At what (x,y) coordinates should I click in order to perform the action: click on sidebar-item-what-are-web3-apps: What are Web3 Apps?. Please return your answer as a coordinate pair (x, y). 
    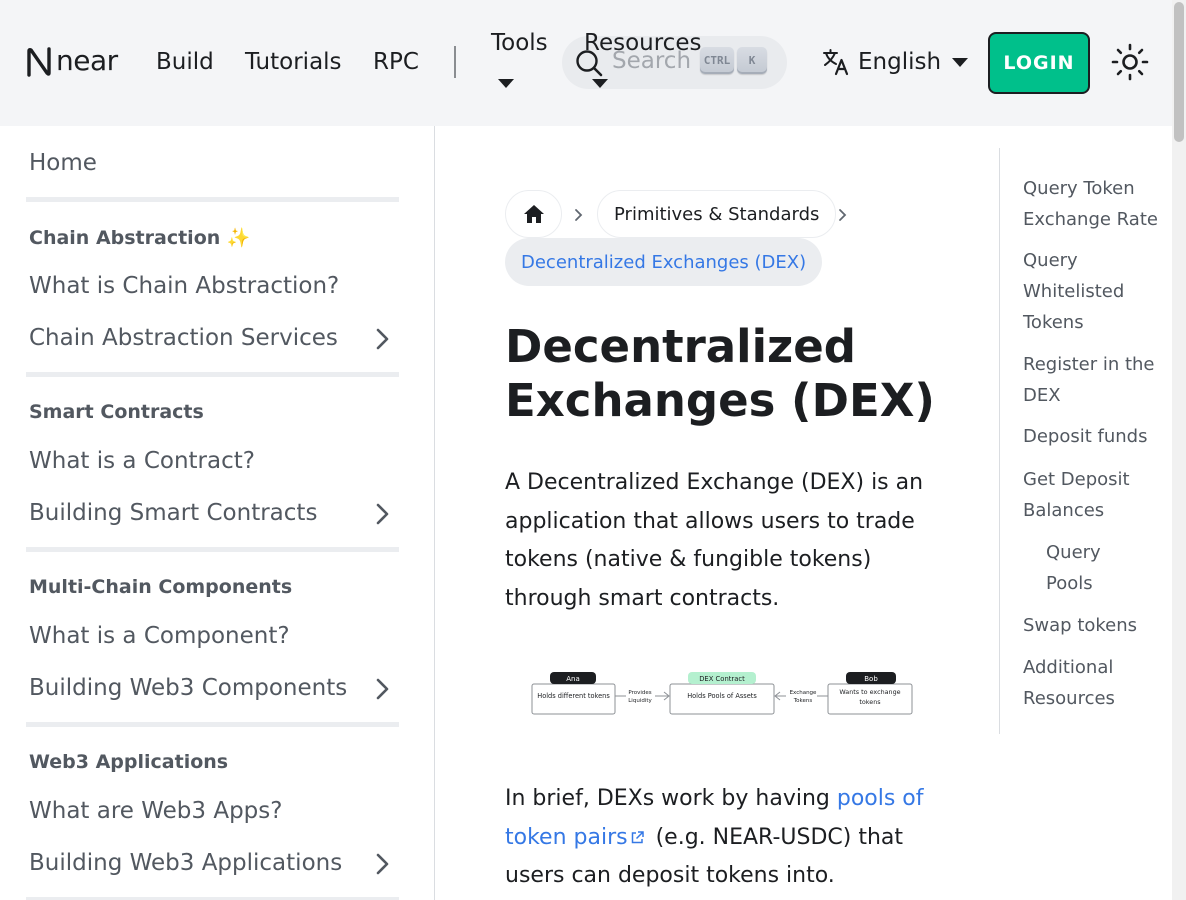
    Looking at the image, I should click on (155, 811).